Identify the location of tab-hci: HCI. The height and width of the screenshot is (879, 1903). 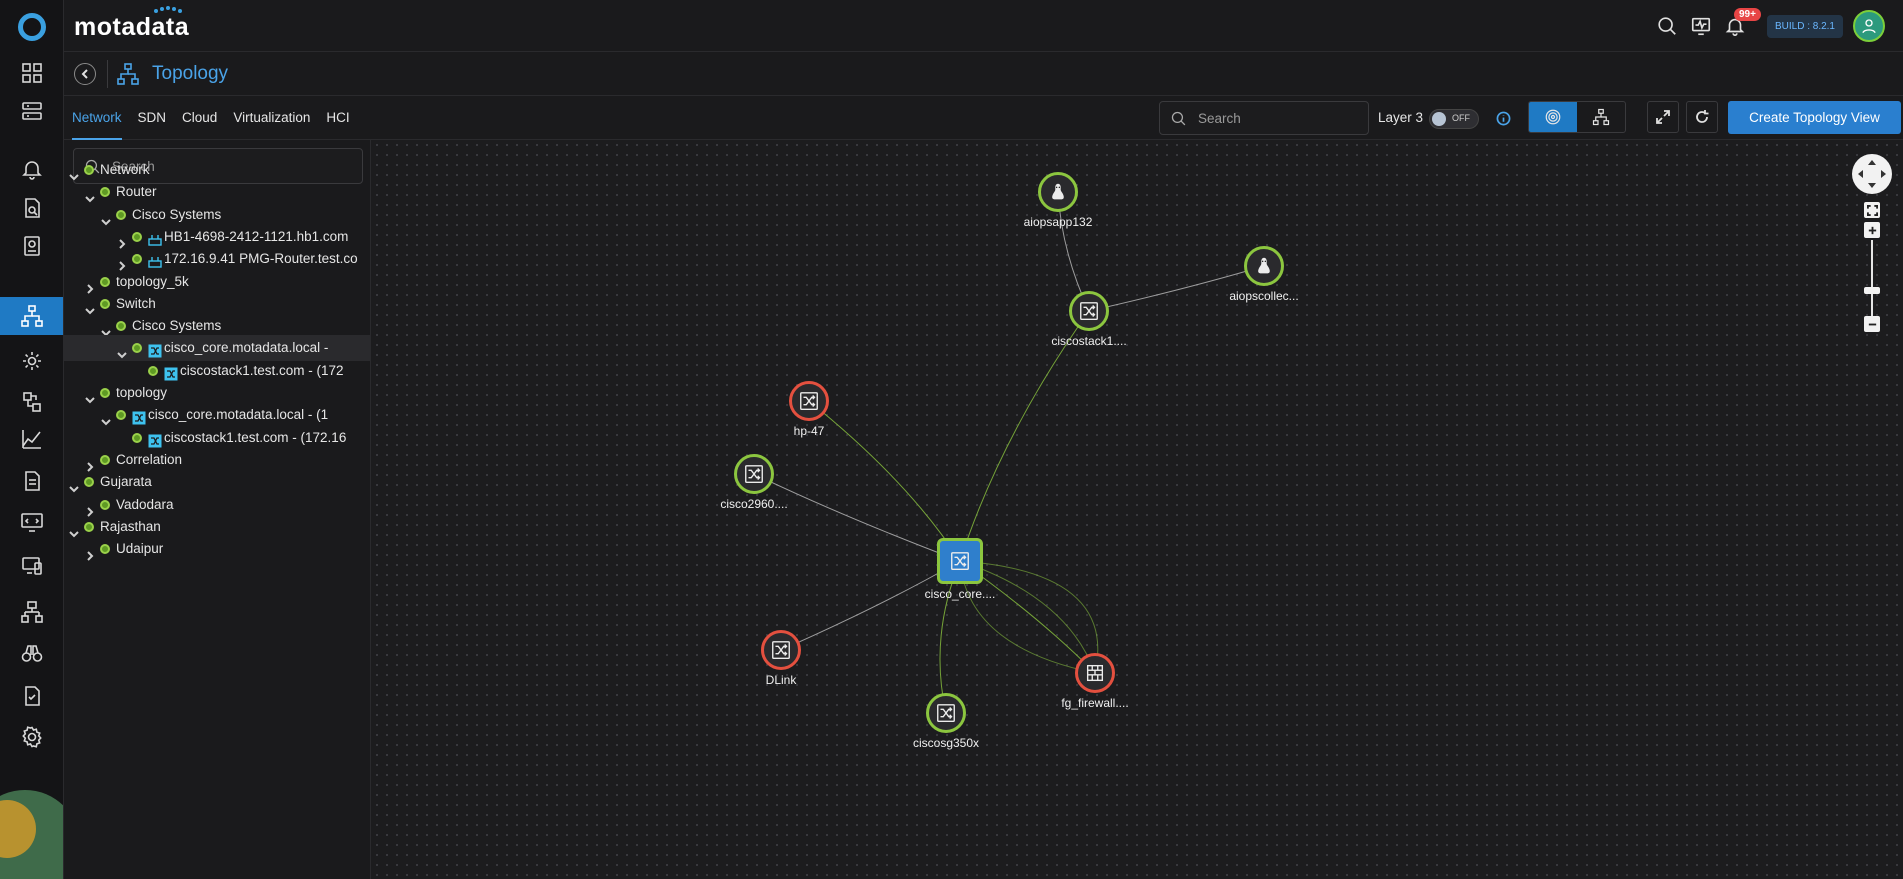
(337, 118).